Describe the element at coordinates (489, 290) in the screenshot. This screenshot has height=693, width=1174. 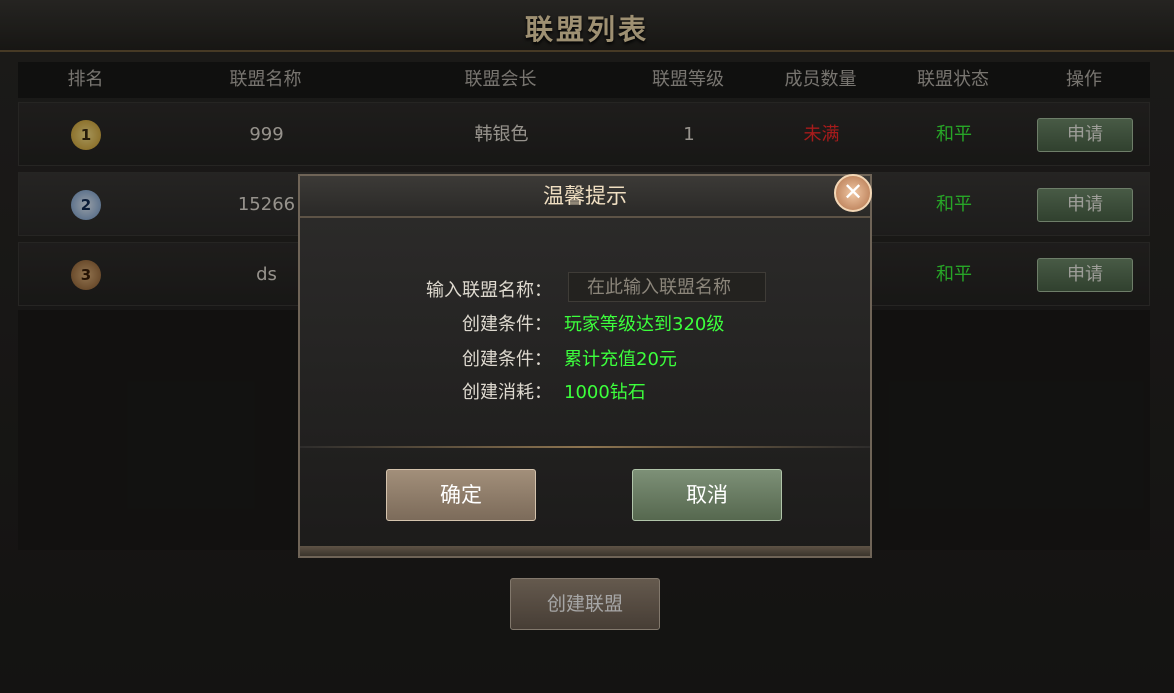
I see `name-label: 输入联盟名称：` at that location.